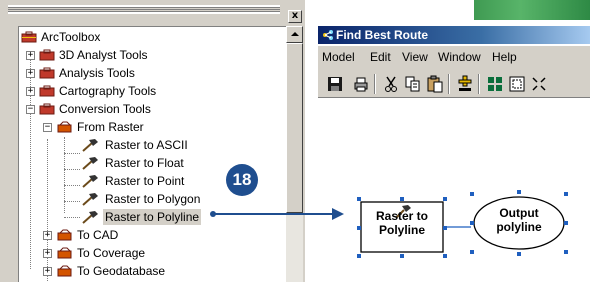  Describe the element at coordinates (105, 109) in the screenshot. I see `tree-item-label: Conversion Tools` at that location.